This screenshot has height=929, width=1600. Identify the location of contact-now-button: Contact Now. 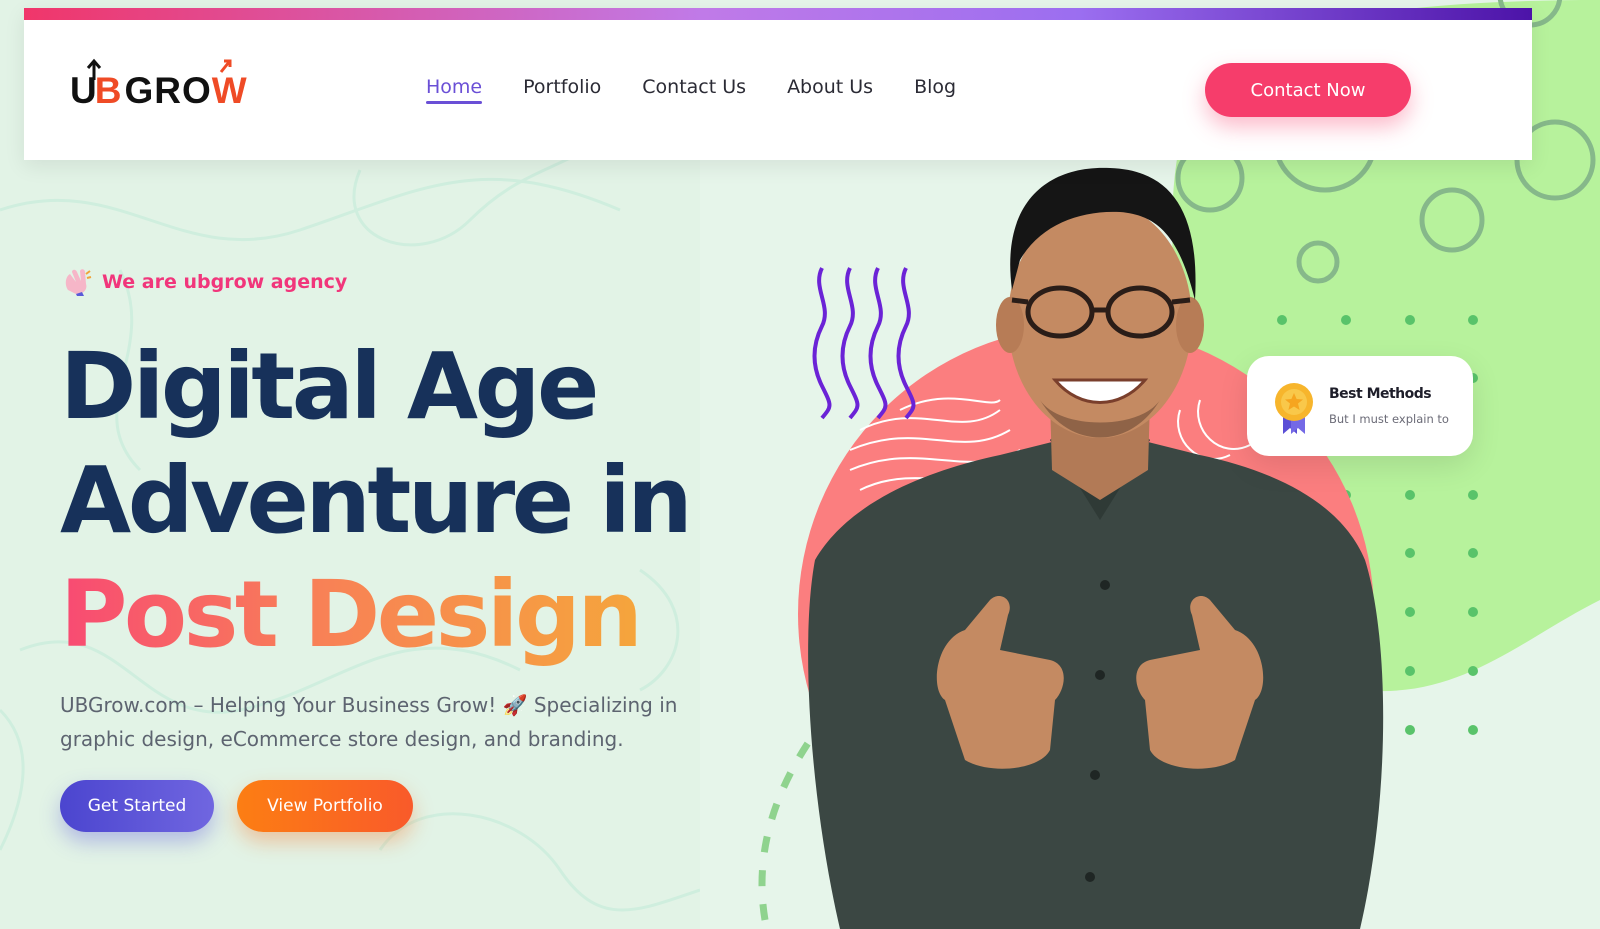
(1308, 90).